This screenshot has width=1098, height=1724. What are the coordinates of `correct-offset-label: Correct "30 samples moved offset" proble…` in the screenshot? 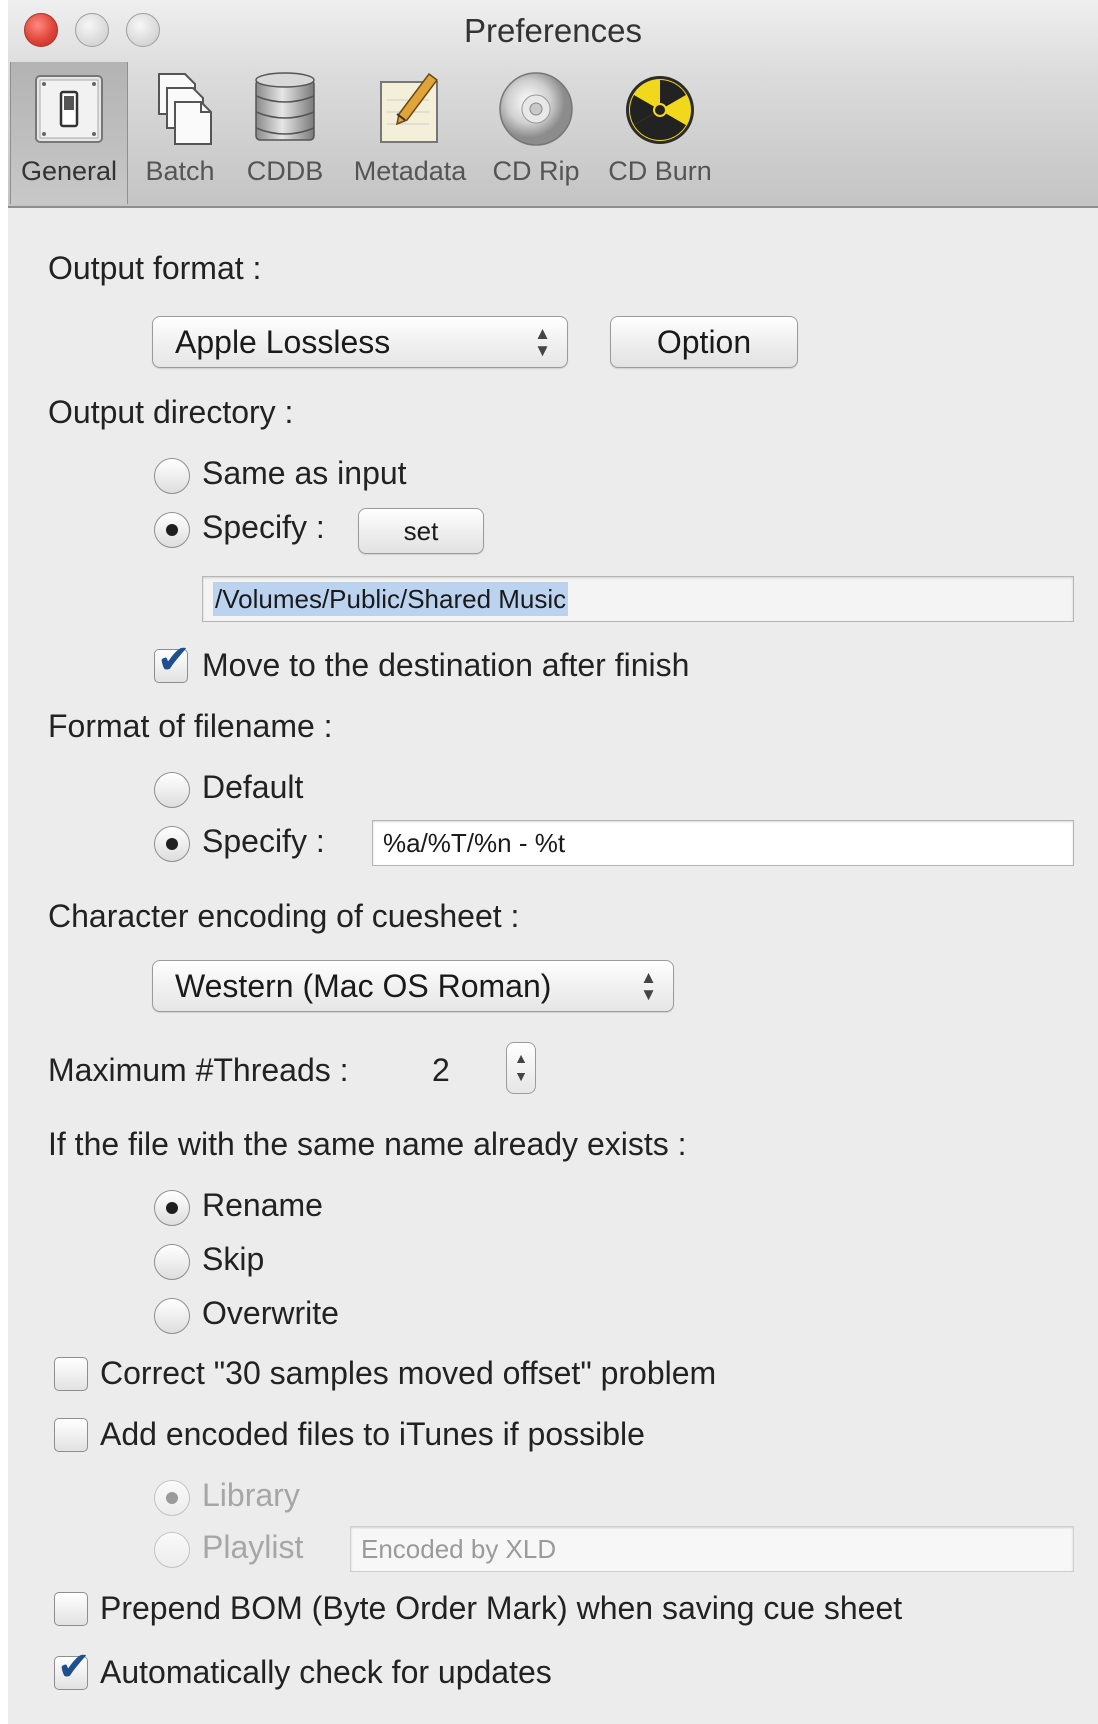 It's located at (408, 1373).